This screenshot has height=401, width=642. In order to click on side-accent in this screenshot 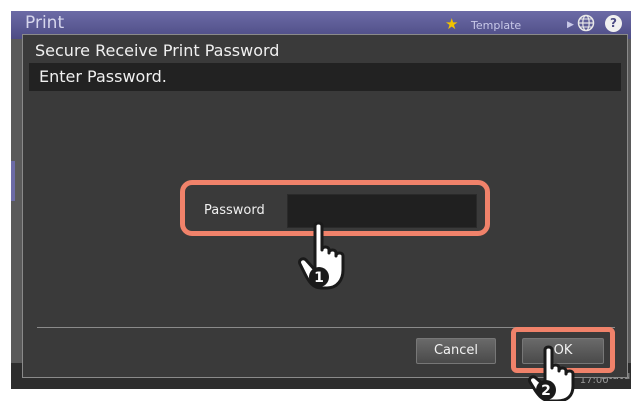, I will do `click(13, 181)`.